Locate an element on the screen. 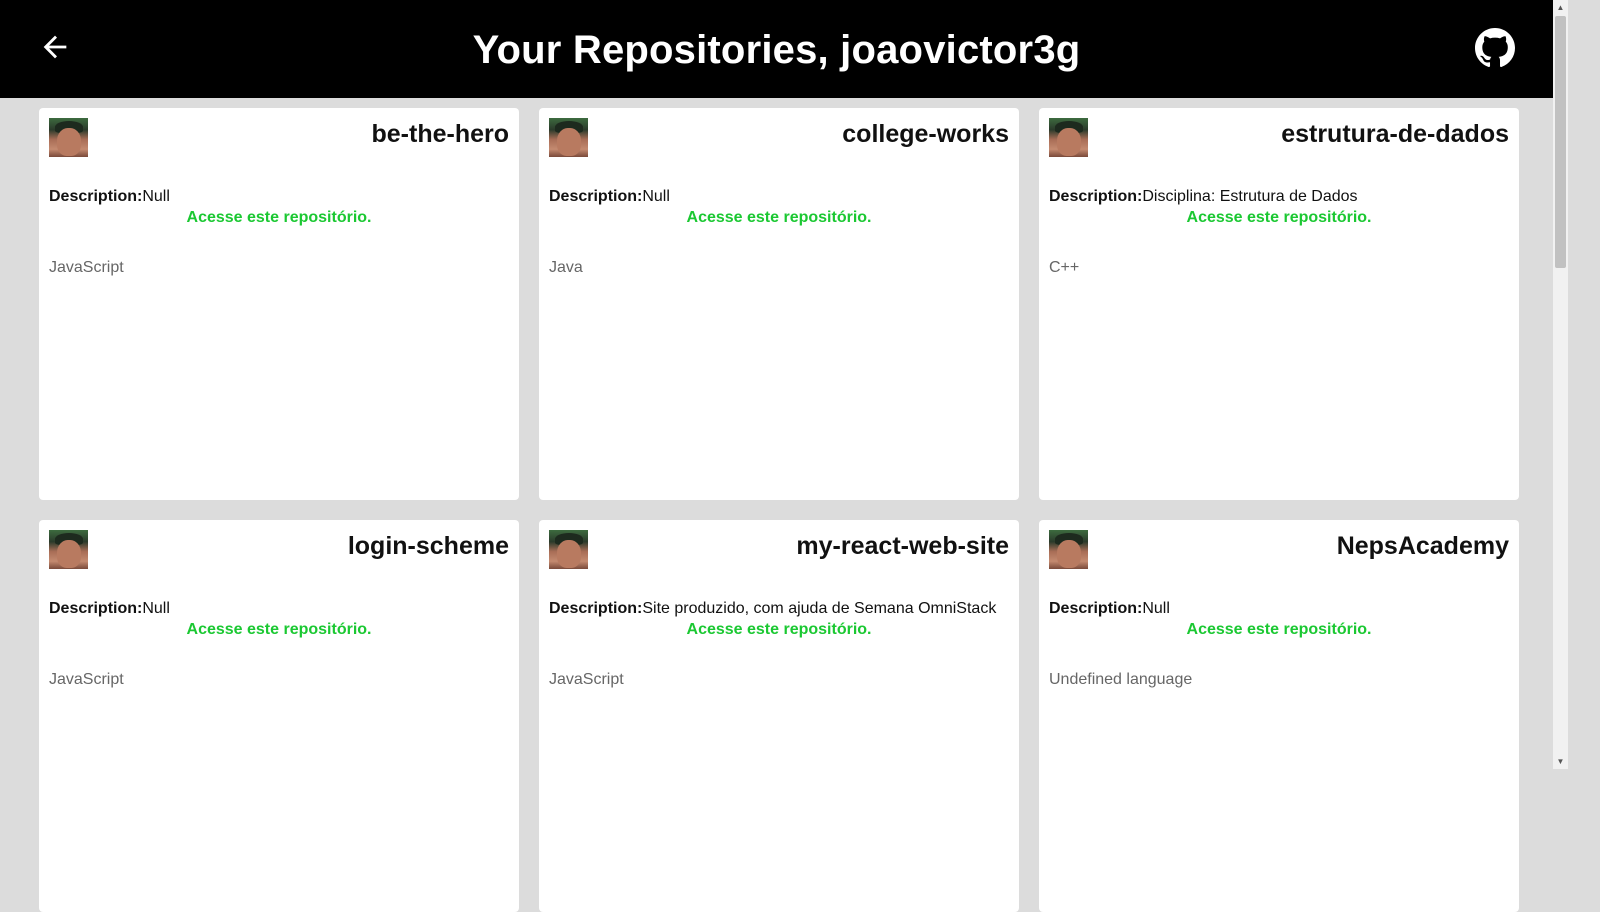 The image size is (1600, 912). github-button is located at coordinates (1495, 48).